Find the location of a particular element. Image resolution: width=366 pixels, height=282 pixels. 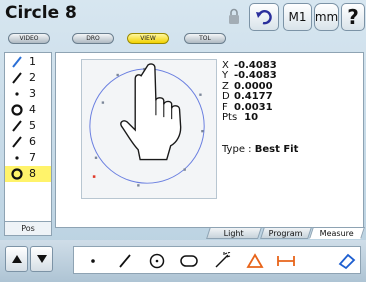

line-tool-button is located at coordinates (125, 261).